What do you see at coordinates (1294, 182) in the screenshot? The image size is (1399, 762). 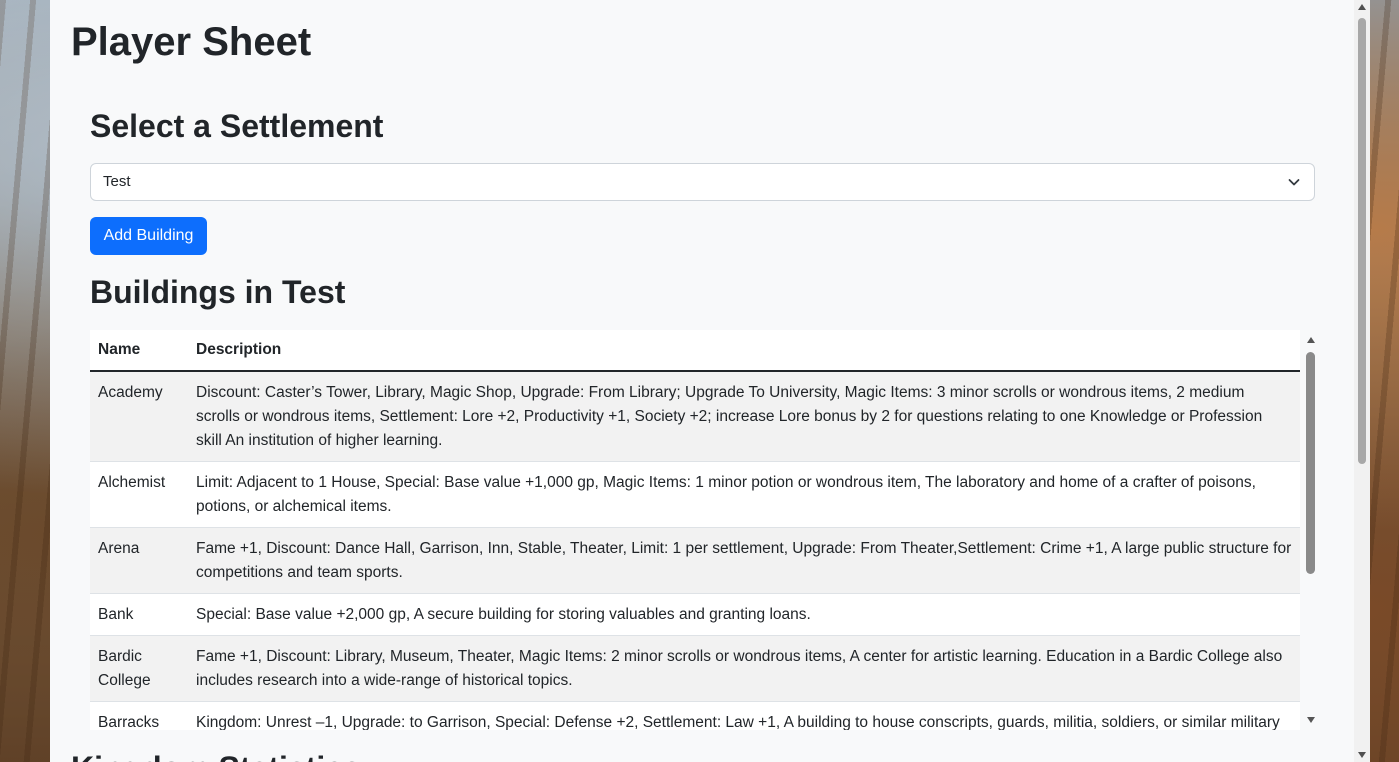 I see `chevron-down-icon` at bounding box center [1294, 182].